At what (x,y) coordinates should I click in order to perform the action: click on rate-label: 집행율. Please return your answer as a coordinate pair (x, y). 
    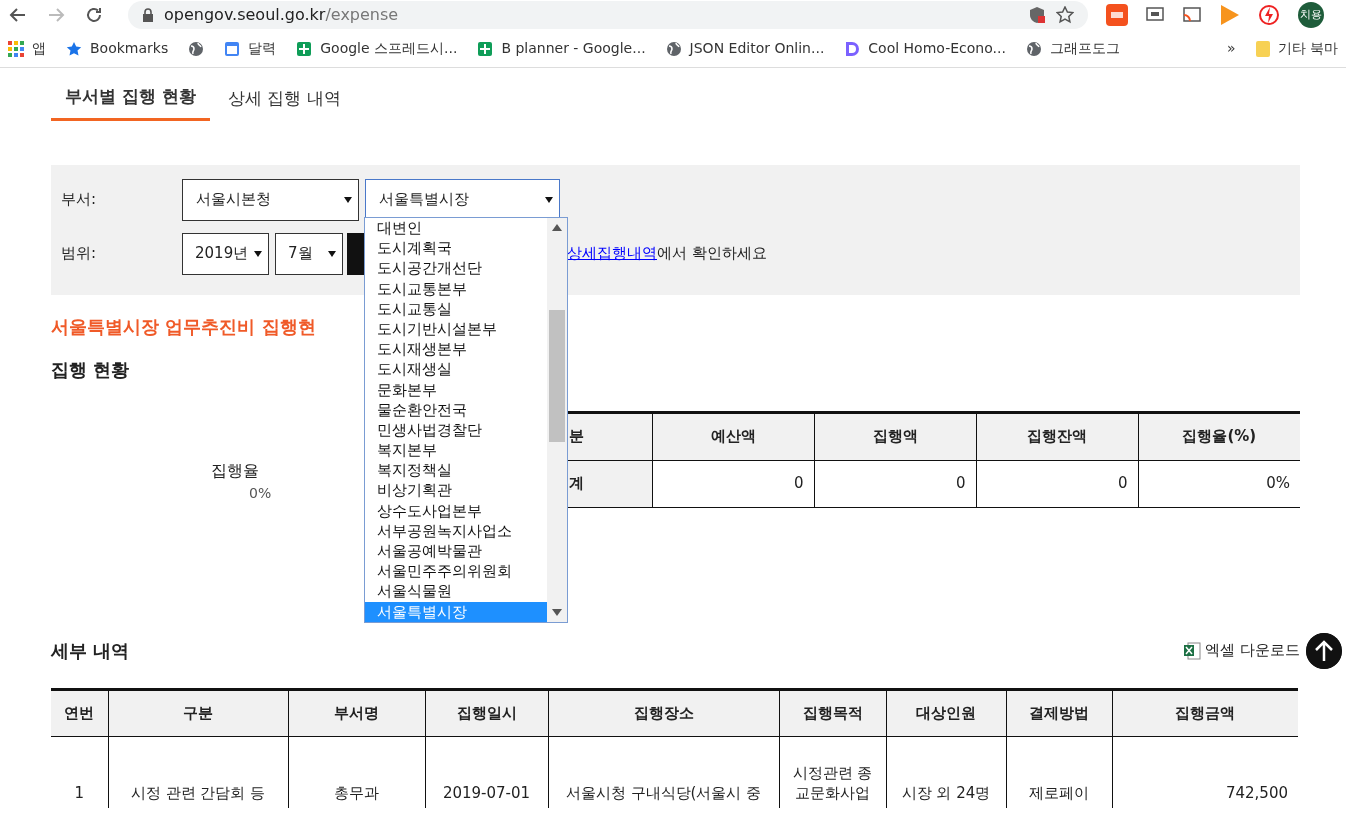
    Looking at the image, I should click on (235, 470).